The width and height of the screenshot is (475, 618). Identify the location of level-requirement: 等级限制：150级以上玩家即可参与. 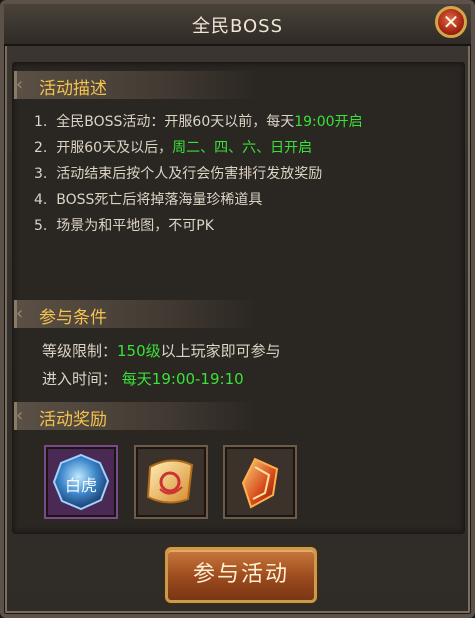
(161, 350).